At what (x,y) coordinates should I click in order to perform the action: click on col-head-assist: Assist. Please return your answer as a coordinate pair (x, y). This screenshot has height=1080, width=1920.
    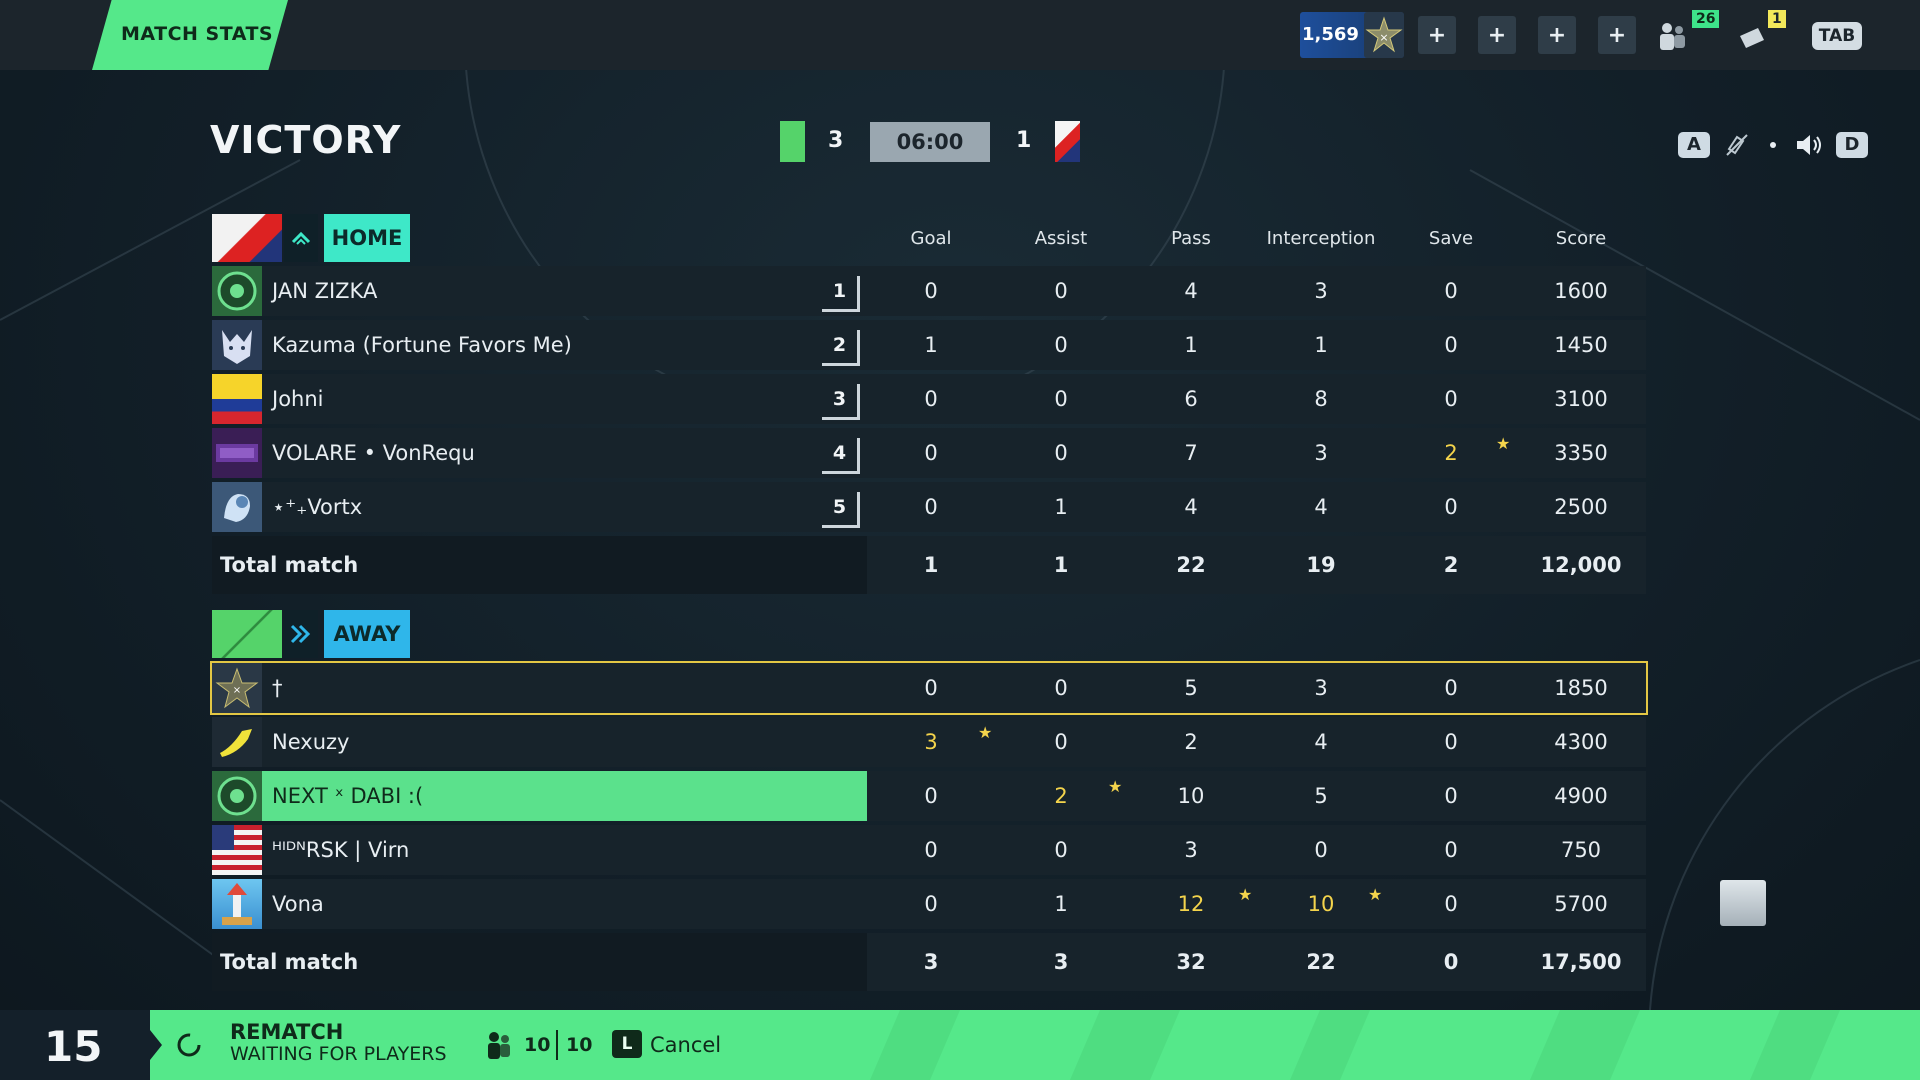
    Looking at the image, I should click on (1061, 238).